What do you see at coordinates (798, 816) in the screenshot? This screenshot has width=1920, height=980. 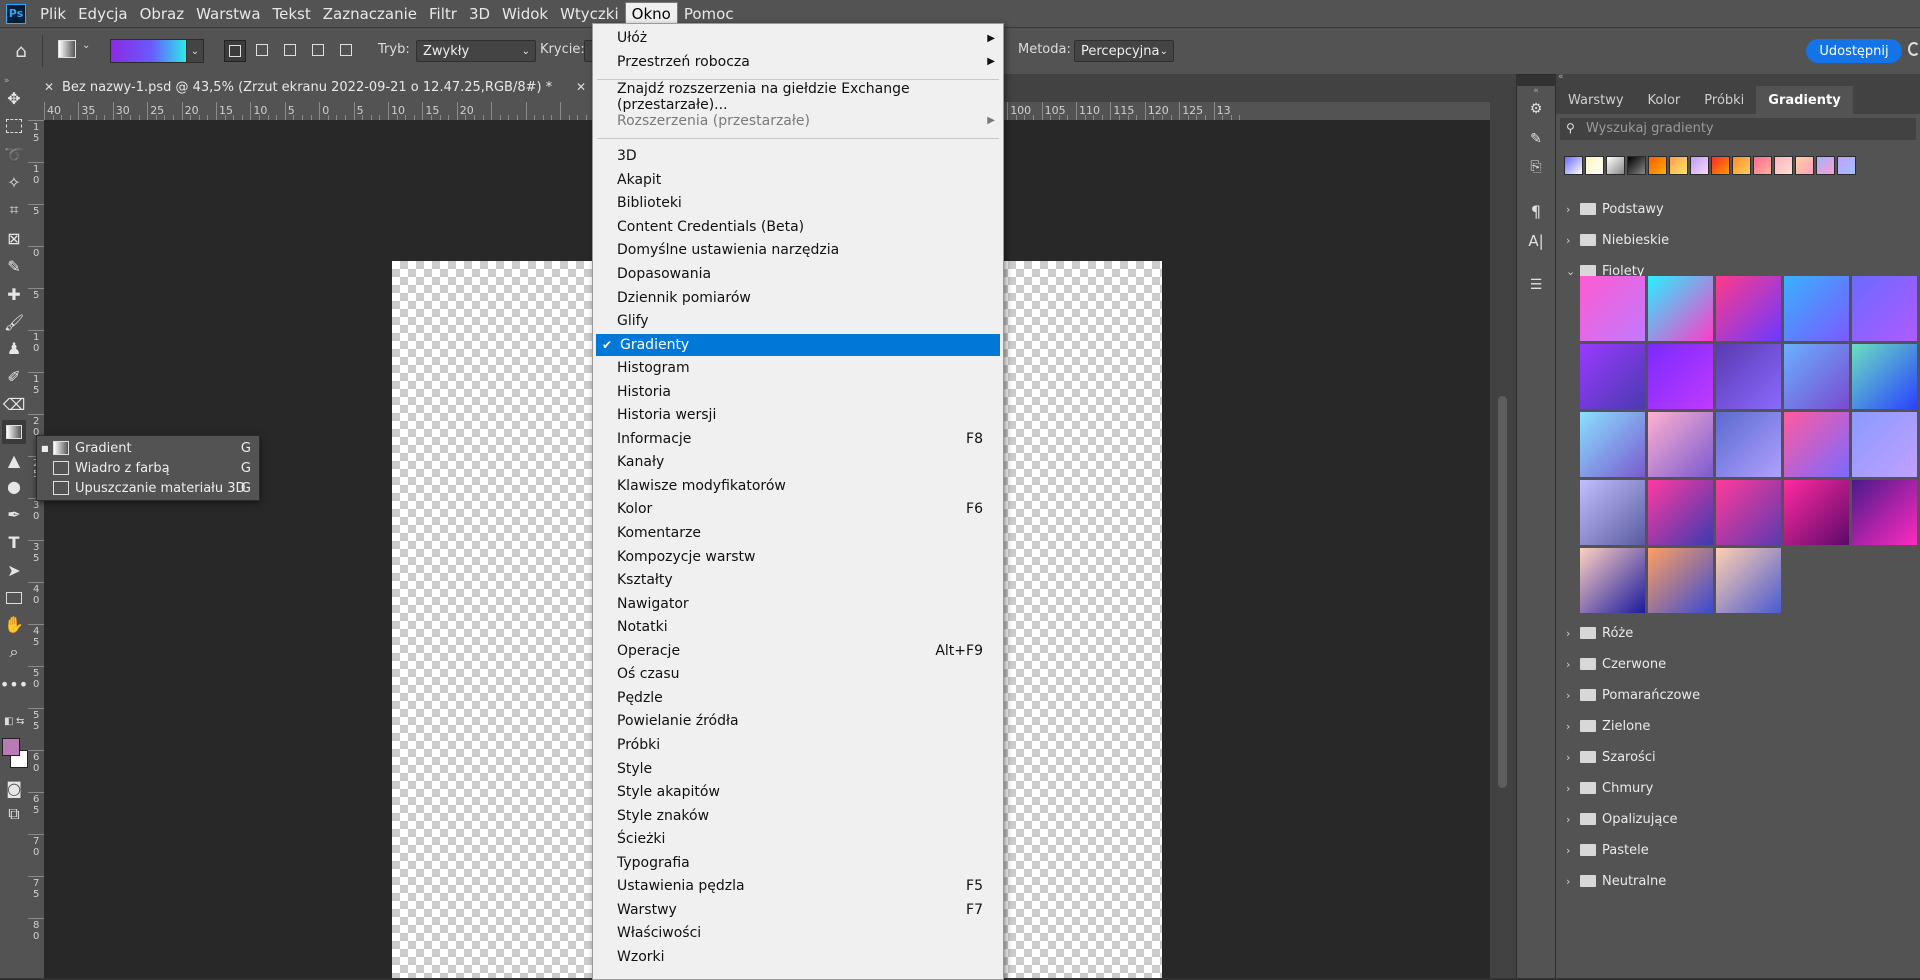 I see `menu-item-style-znakow: Style znaków` at bounding box center [798, 816].